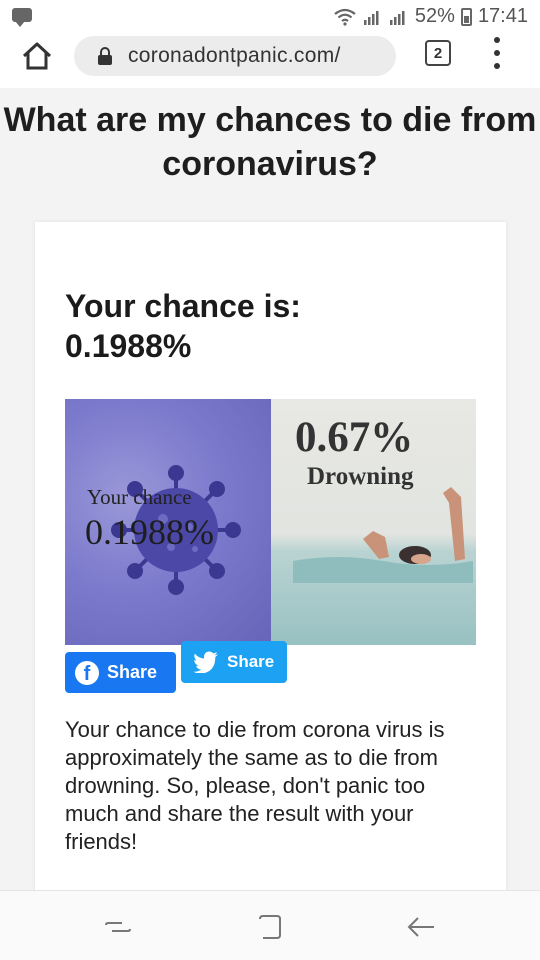  Describe the element at coordinates (502, 16) in the screenshot. I see `clock: 17:41` at that location.